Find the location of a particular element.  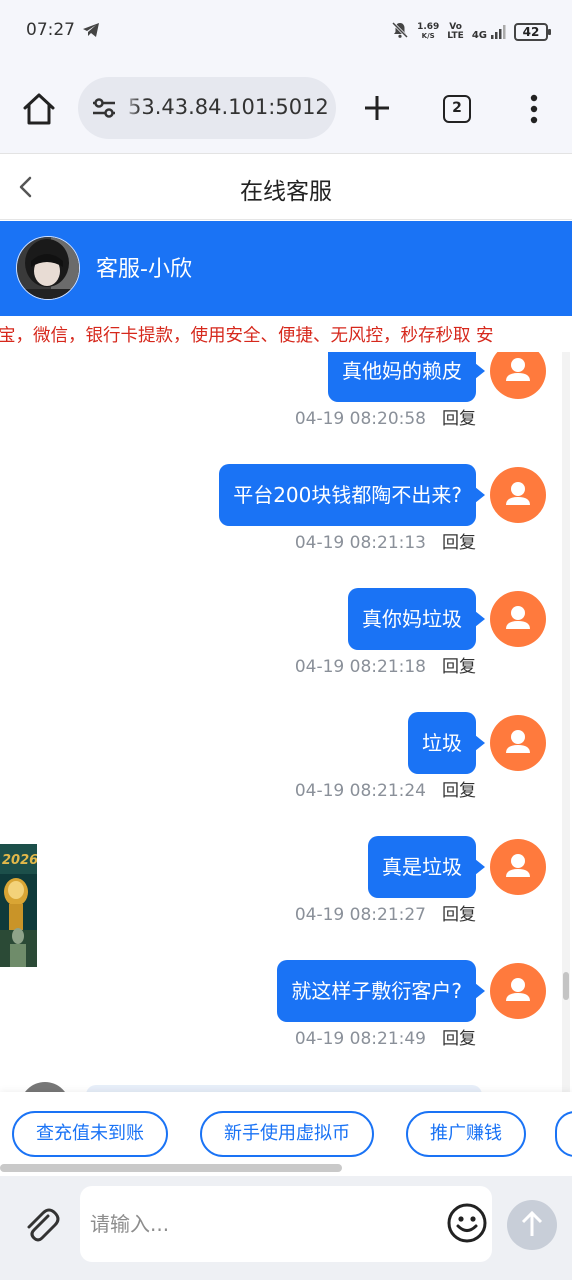

net-speed: 1.69 K/S is located at coordinates (428, 31).